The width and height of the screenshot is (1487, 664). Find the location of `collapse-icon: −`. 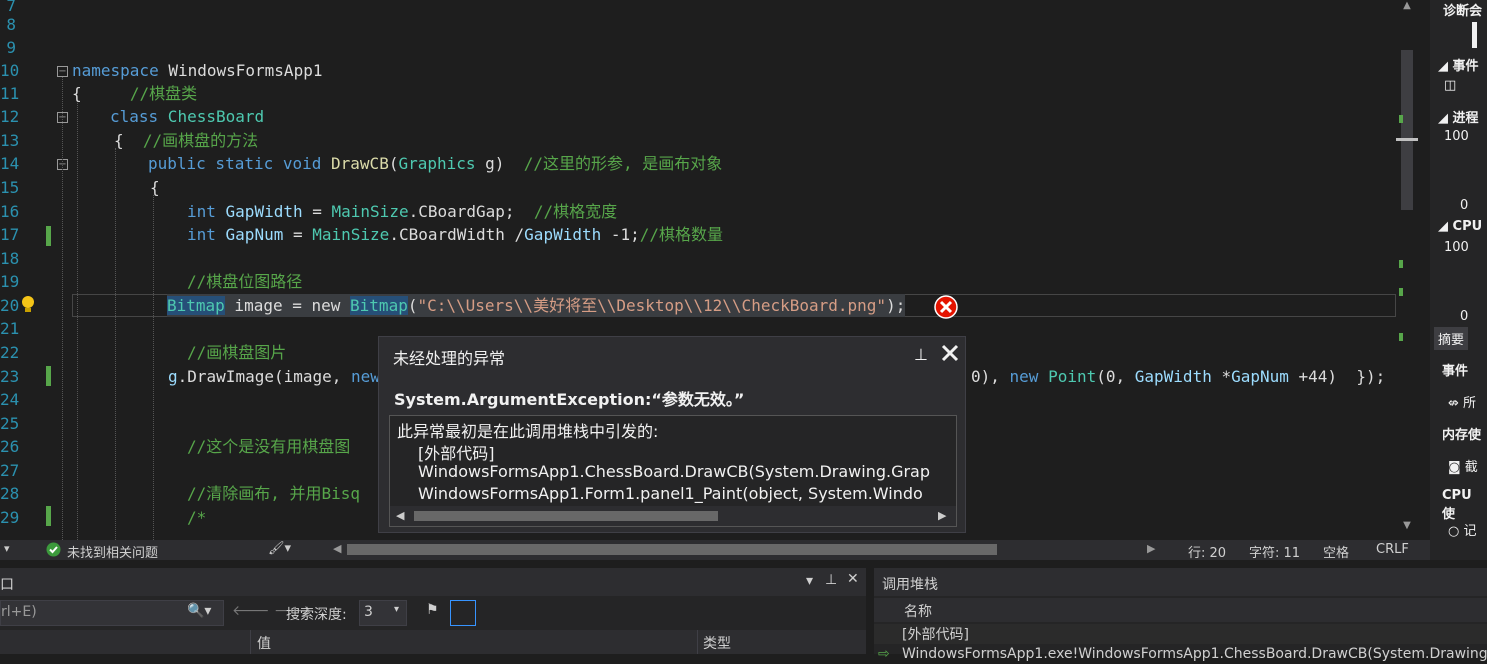

collapse-icon: − is located at coordinates (62, 71).